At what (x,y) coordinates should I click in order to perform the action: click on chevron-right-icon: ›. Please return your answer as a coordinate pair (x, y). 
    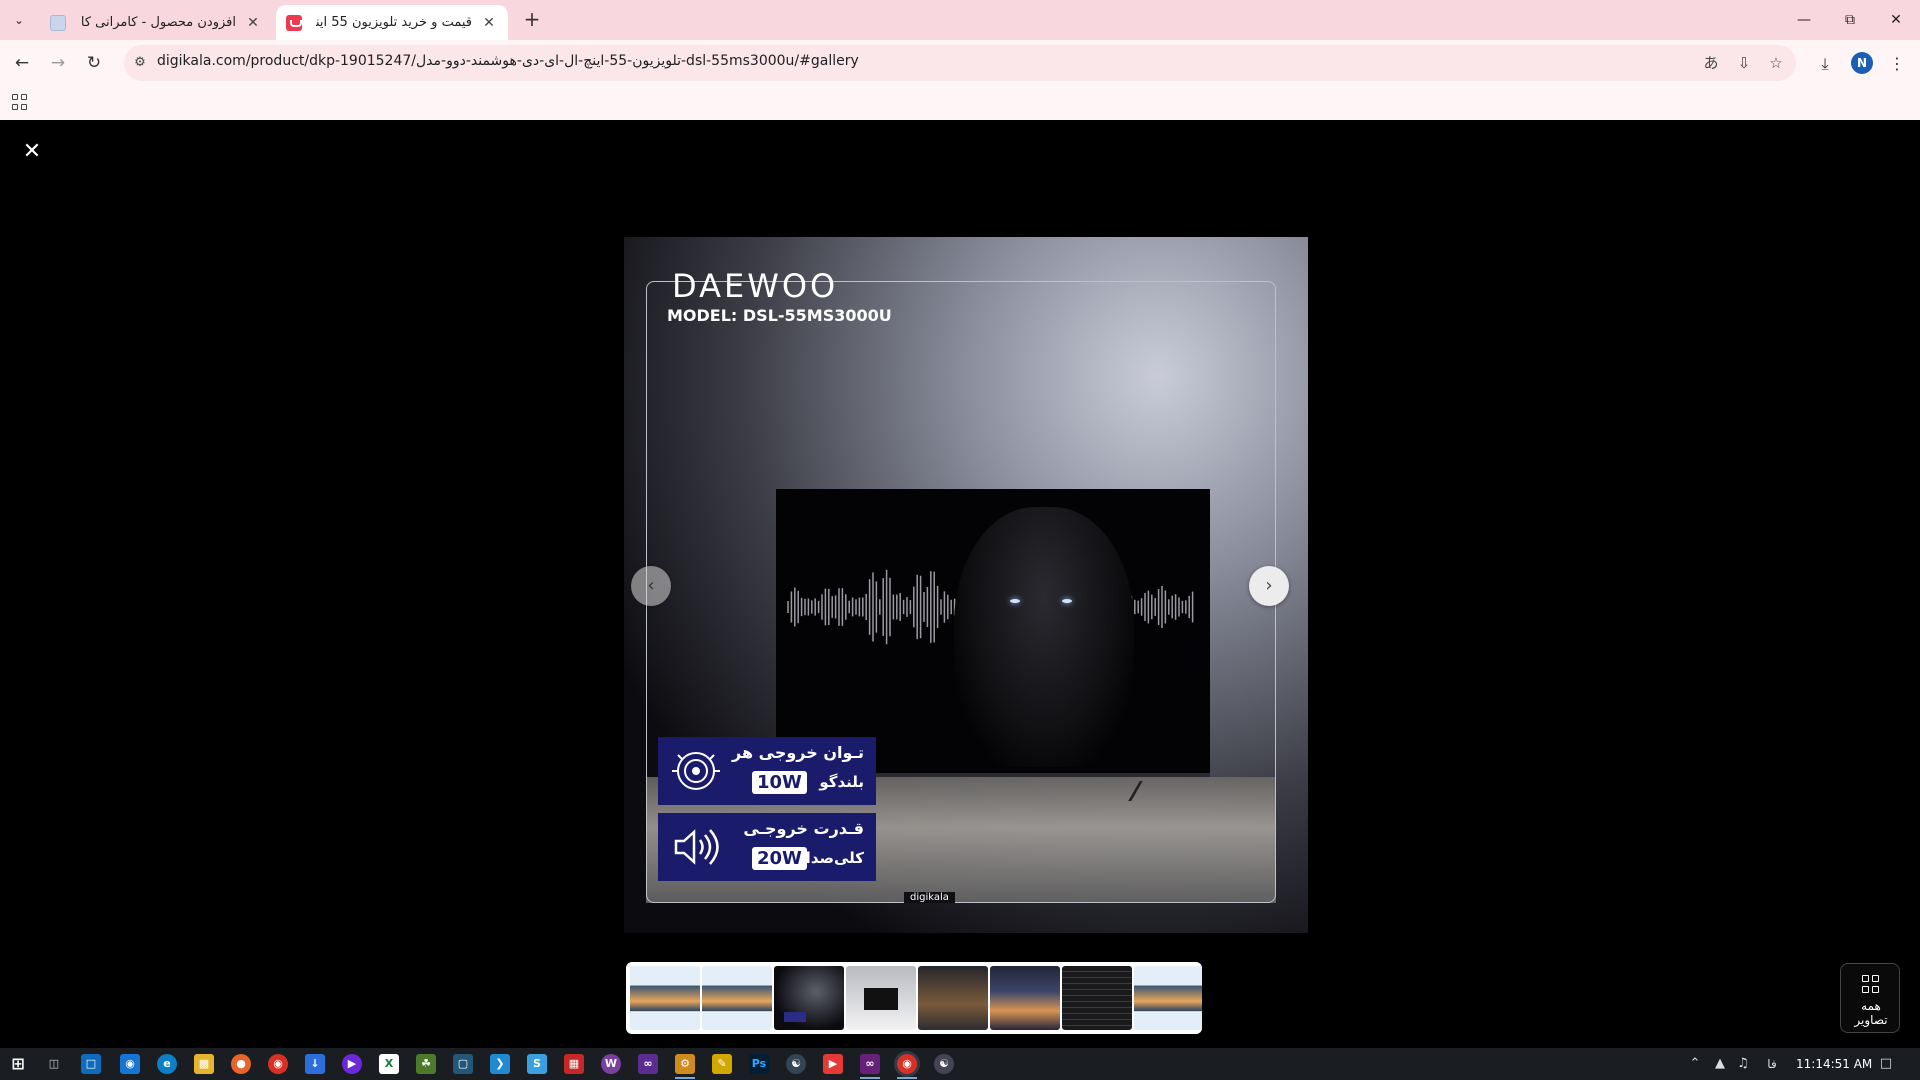
    Looking at the image, I should click on (1269, 585).